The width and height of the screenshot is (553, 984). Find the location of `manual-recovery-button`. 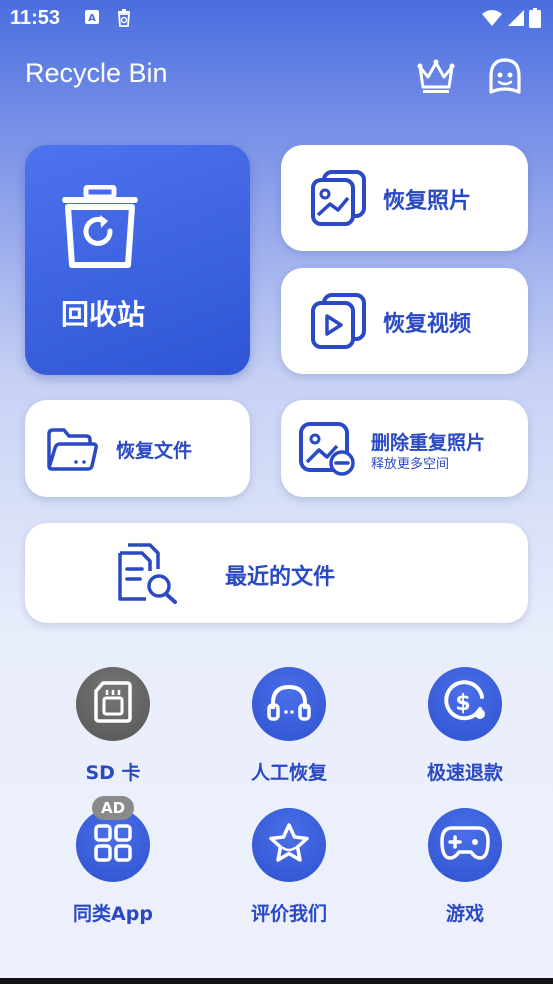

manual-recovery-button is located at coordinates (289, 704).